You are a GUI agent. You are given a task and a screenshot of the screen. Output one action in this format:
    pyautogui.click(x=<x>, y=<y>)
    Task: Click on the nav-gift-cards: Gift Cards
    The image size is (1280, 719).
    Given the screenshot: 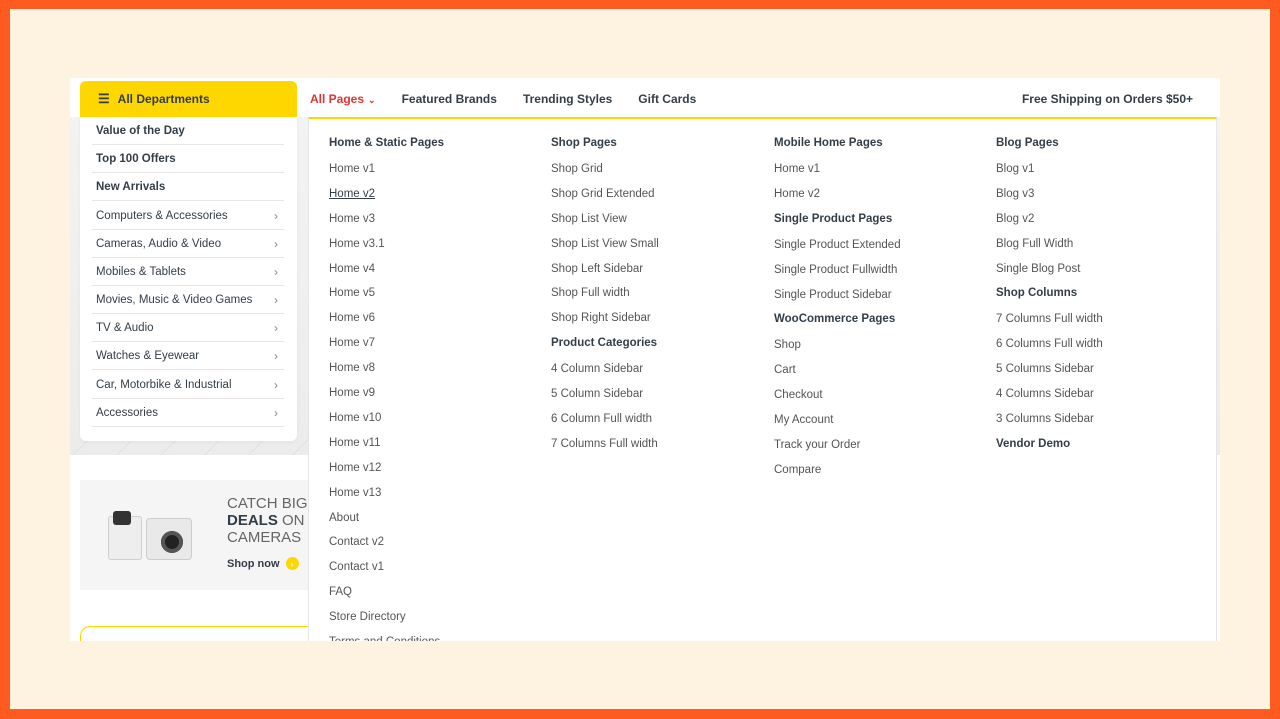 What is the action you would take?
    pyautogui.click(x=667, y=99)
    